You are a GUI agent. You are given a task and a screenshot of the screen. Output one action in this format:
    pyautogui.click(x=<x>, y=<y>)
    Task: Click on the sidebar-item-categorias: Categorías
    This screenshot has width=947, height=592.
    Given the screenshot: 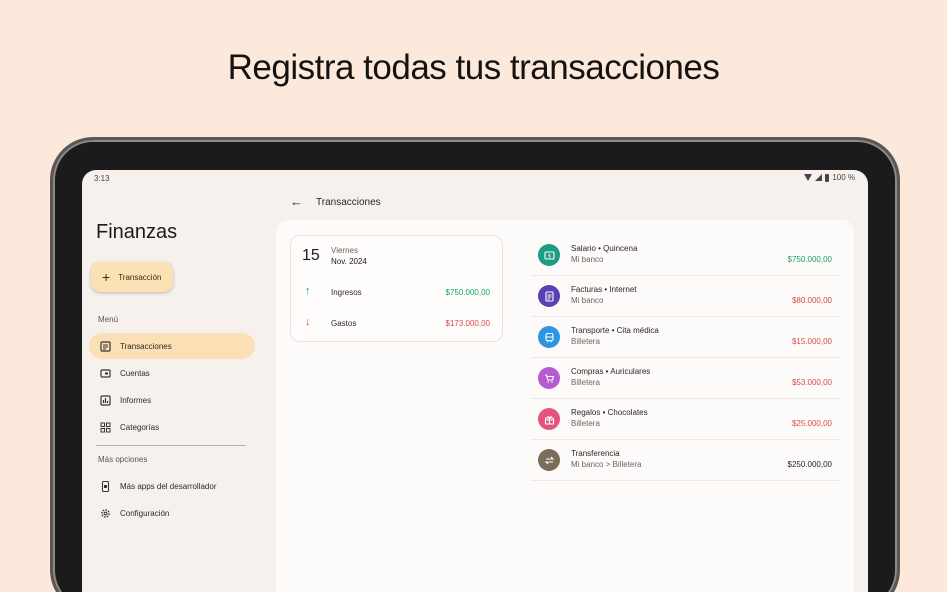 What is the action you would take?
    pyautogui.click(x=172, y=427)
    